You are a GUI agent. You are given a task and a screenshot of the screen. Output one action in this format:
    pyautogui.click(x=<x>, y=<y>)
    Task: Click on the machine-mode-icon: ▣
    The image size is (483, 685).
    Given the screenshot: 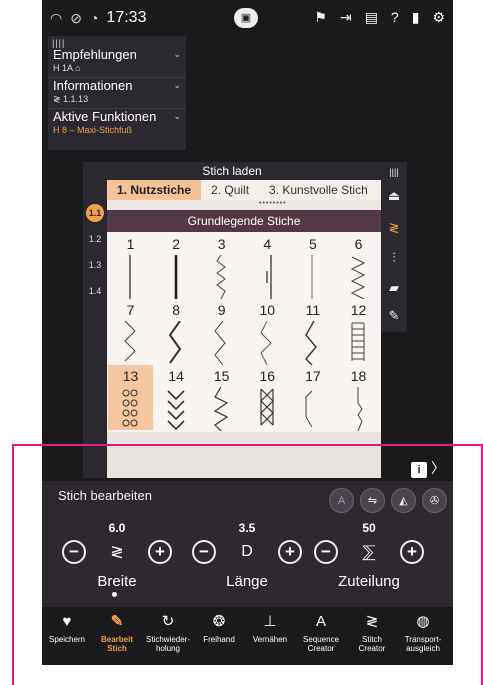 What is the action you would take?
    pyautogui.click(x=246, y=18)
    